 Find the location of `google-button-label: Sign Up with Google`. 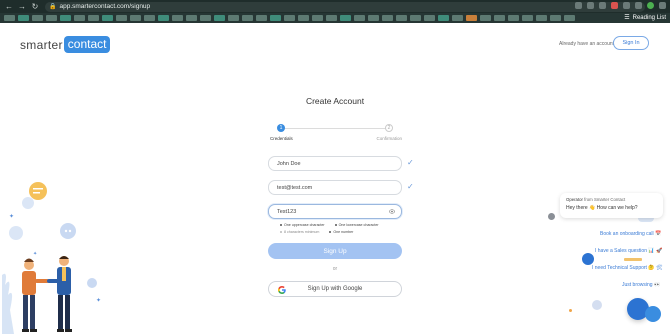

google-button-label: Sign Up with Google is located at coordinates (335, 289).